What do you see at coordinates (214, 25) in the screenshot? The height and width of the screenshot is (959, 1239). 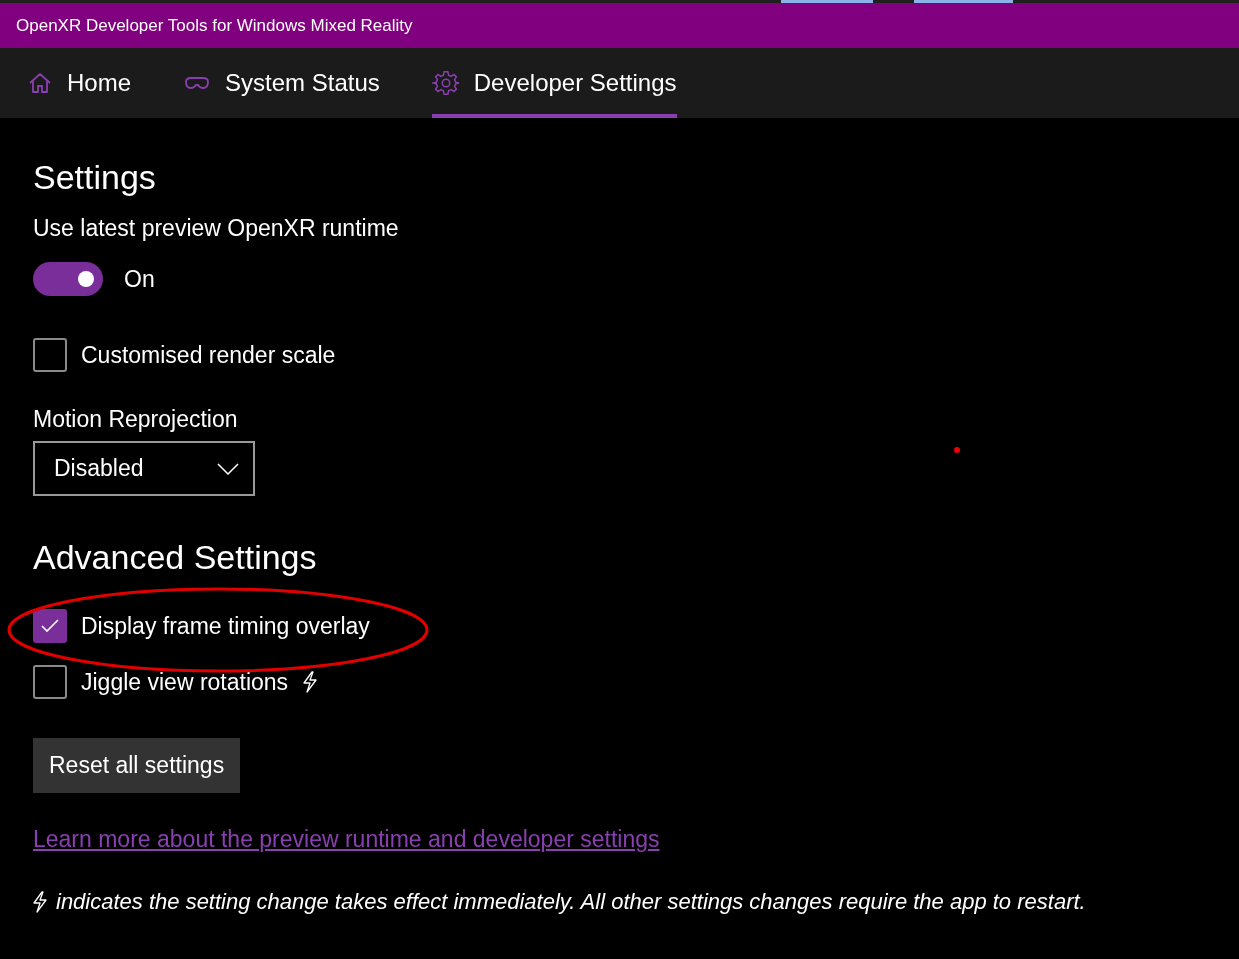 I see `window-title: OpenXR Developer Tools for Windows Mixed Reality` at bounding box center [214, 25].